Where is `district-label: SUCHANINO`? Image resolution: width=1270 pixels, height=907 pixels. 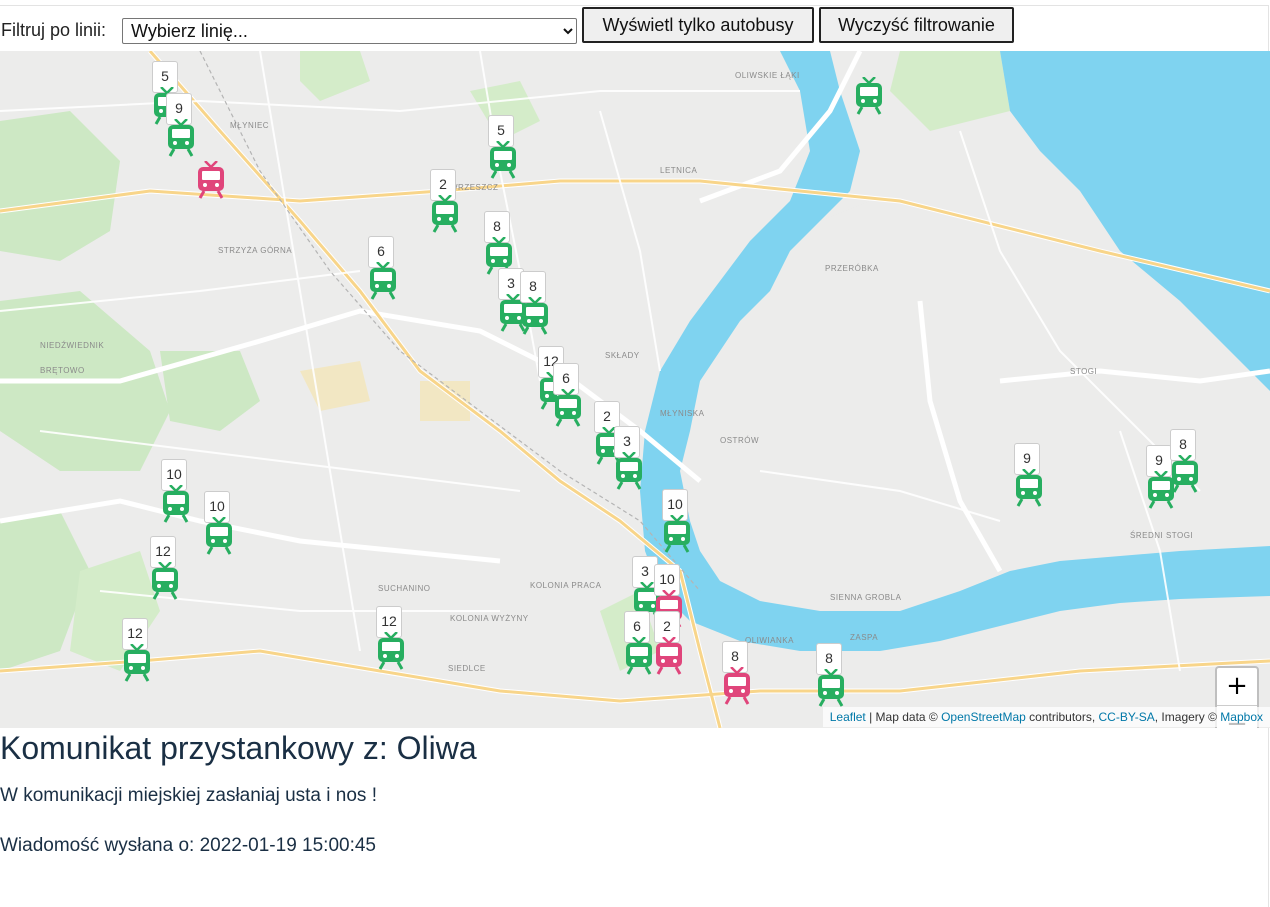
district-label: SUCHANINO is located at coordinates (404, 588).